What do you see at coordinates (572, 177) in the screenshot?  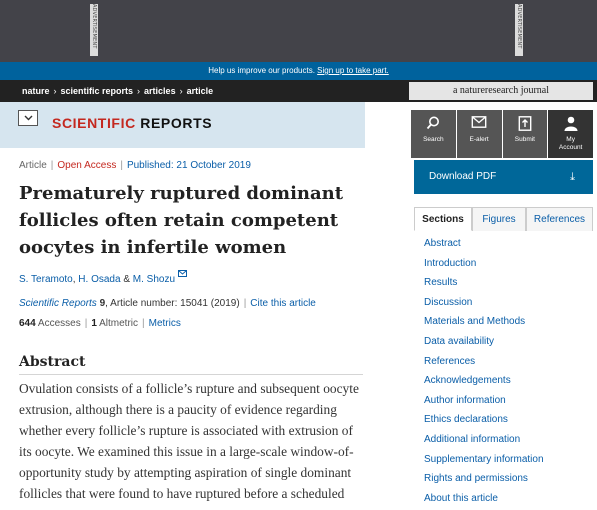 I see `download-icon: ⤓` at bounding box center [572, 177].